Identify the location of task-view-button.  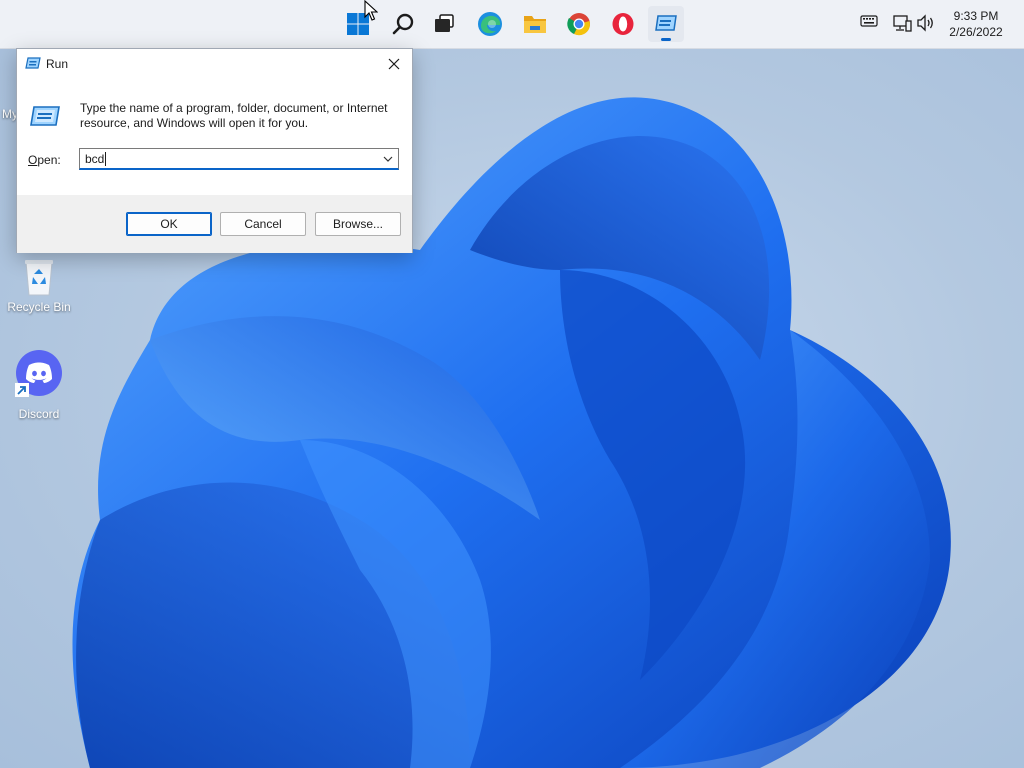
(444, 24).